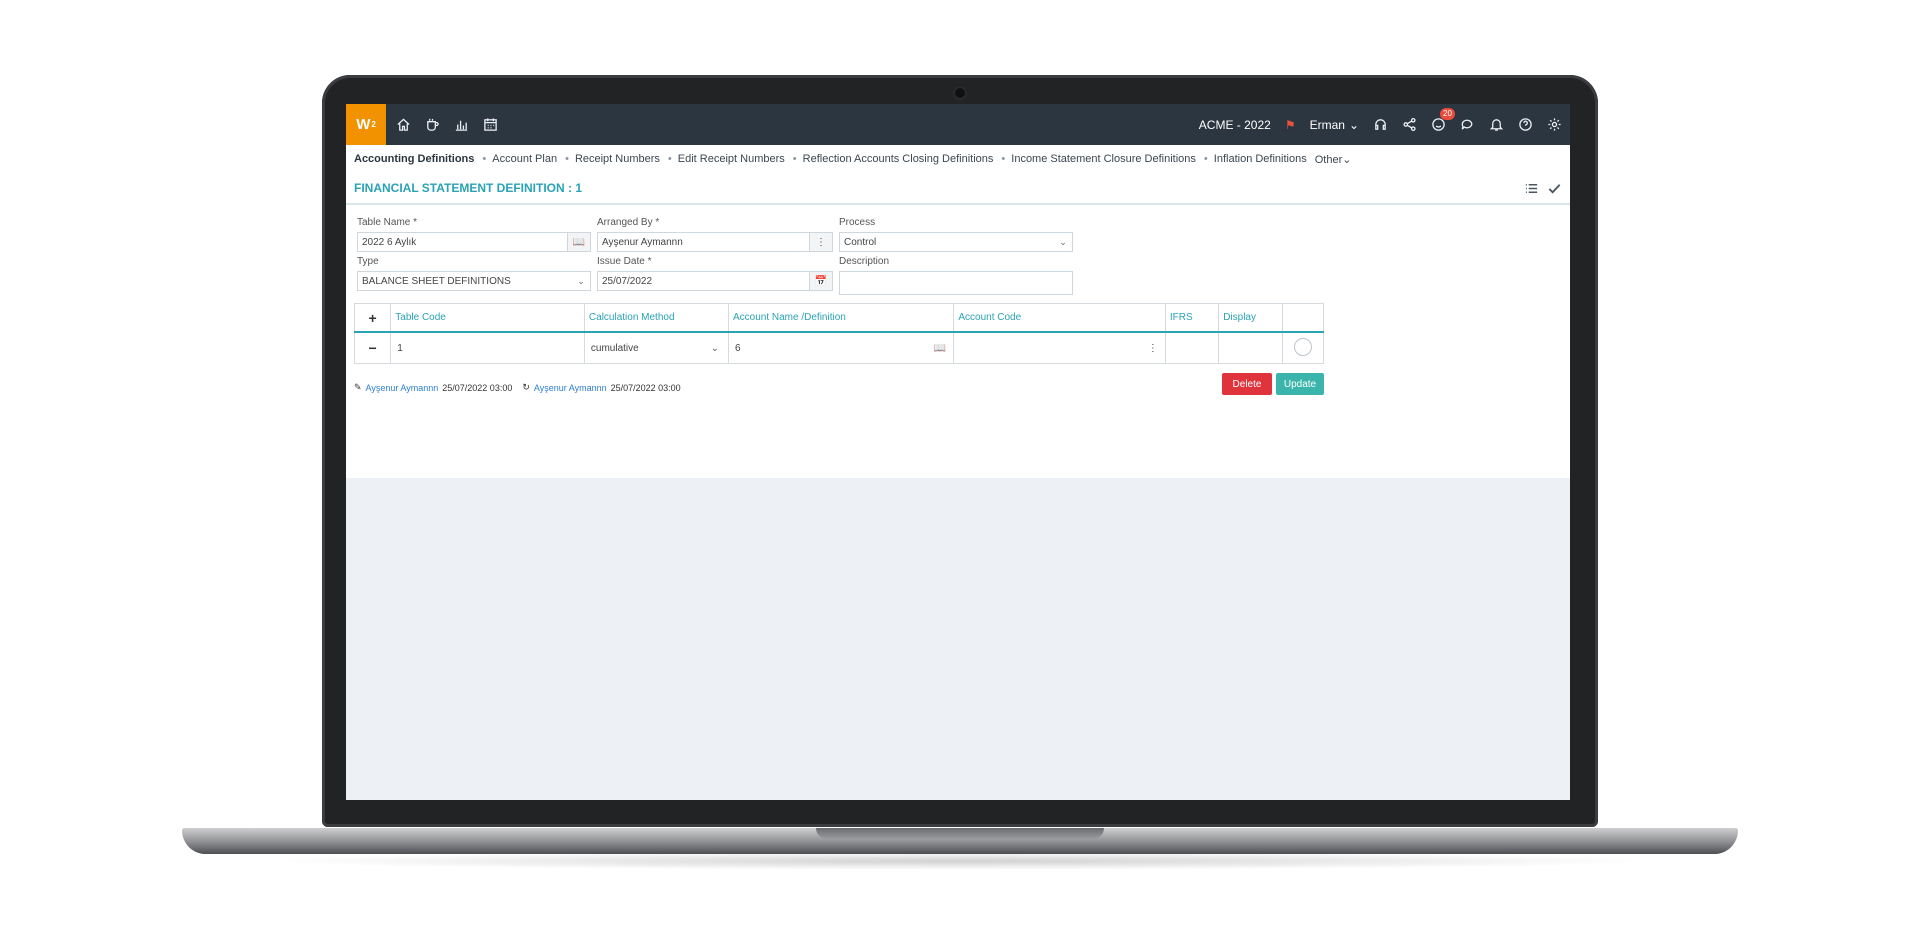 This screenshot has width=1920, height=932. I want to click on type-field: Type BALANCE SHEET DEFINITIONS ⌄, so click(474, 273).